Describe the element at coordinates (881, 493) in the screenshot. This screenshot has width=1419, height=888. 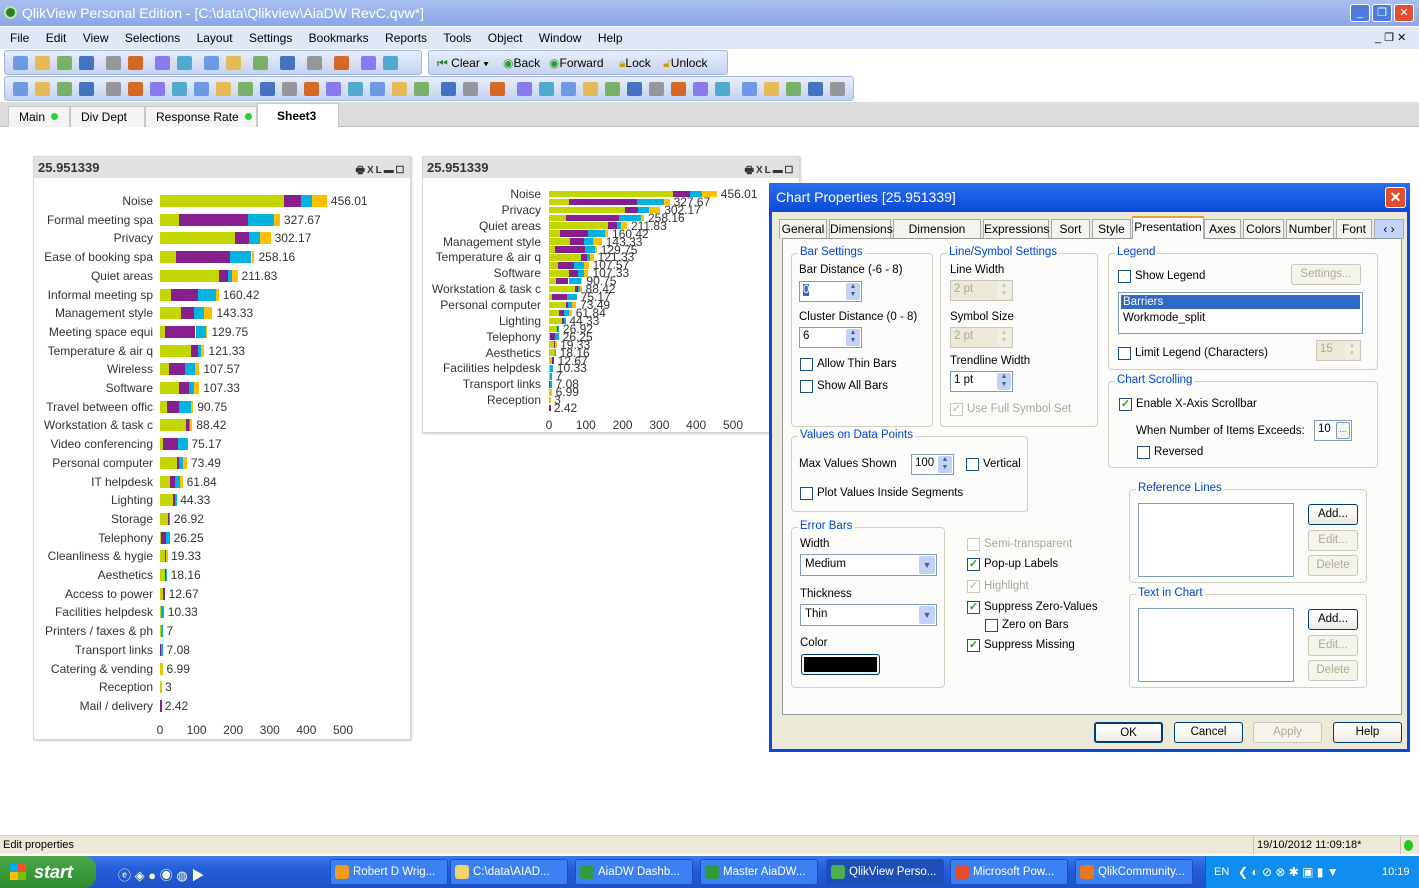
I see `plot-values-inside-segments-checkbox: Plot Values Inside Segments` at that location.